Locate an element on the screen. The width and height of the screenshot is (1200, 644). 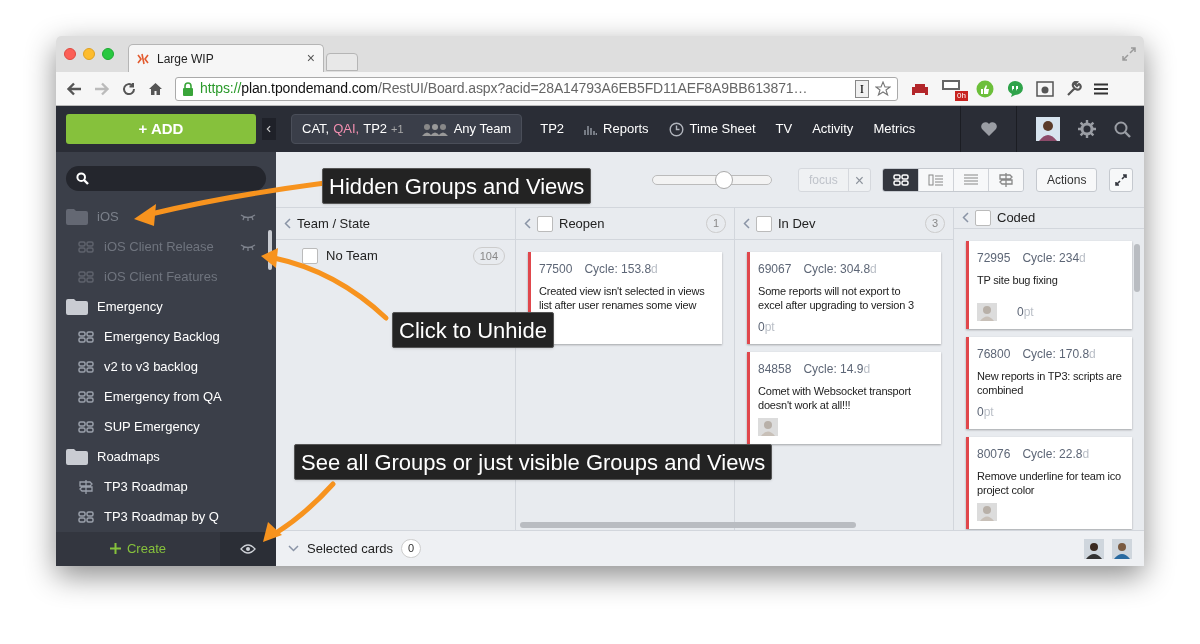
nav-link: Reports is located at coordinates (616, 129).